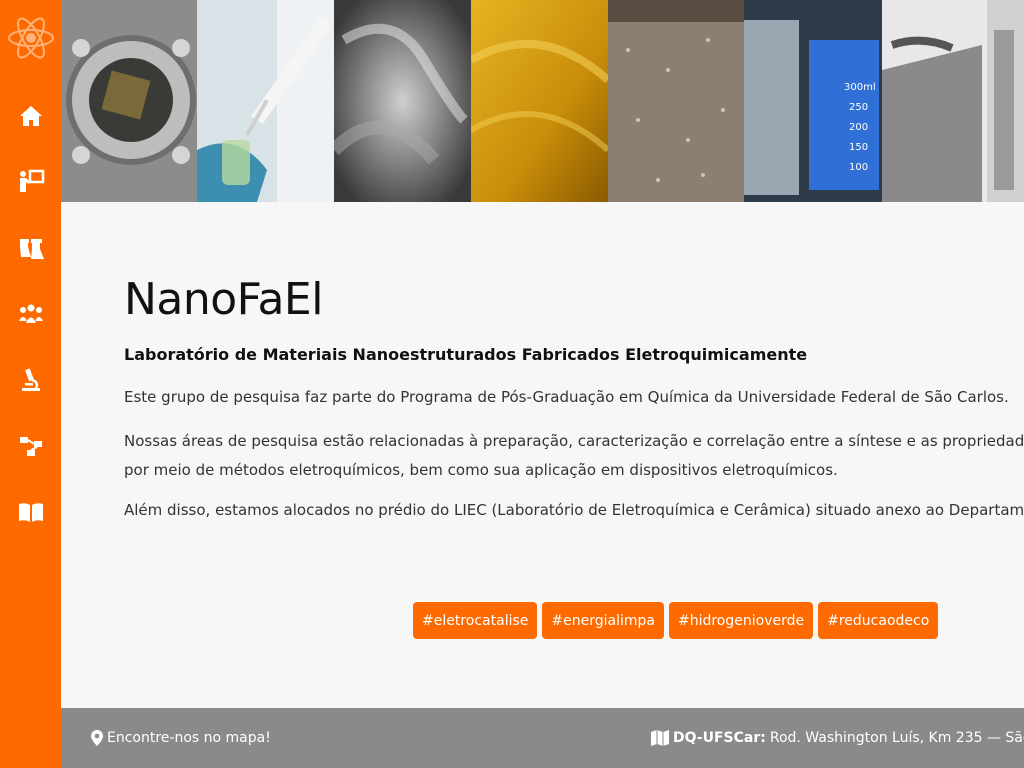 The width and height of the screenshot is (1024, 768). What do you see at coordinates (31, 38) in the screenshot?
I see `atom-logo-icon` at bounding box center [31, 38].